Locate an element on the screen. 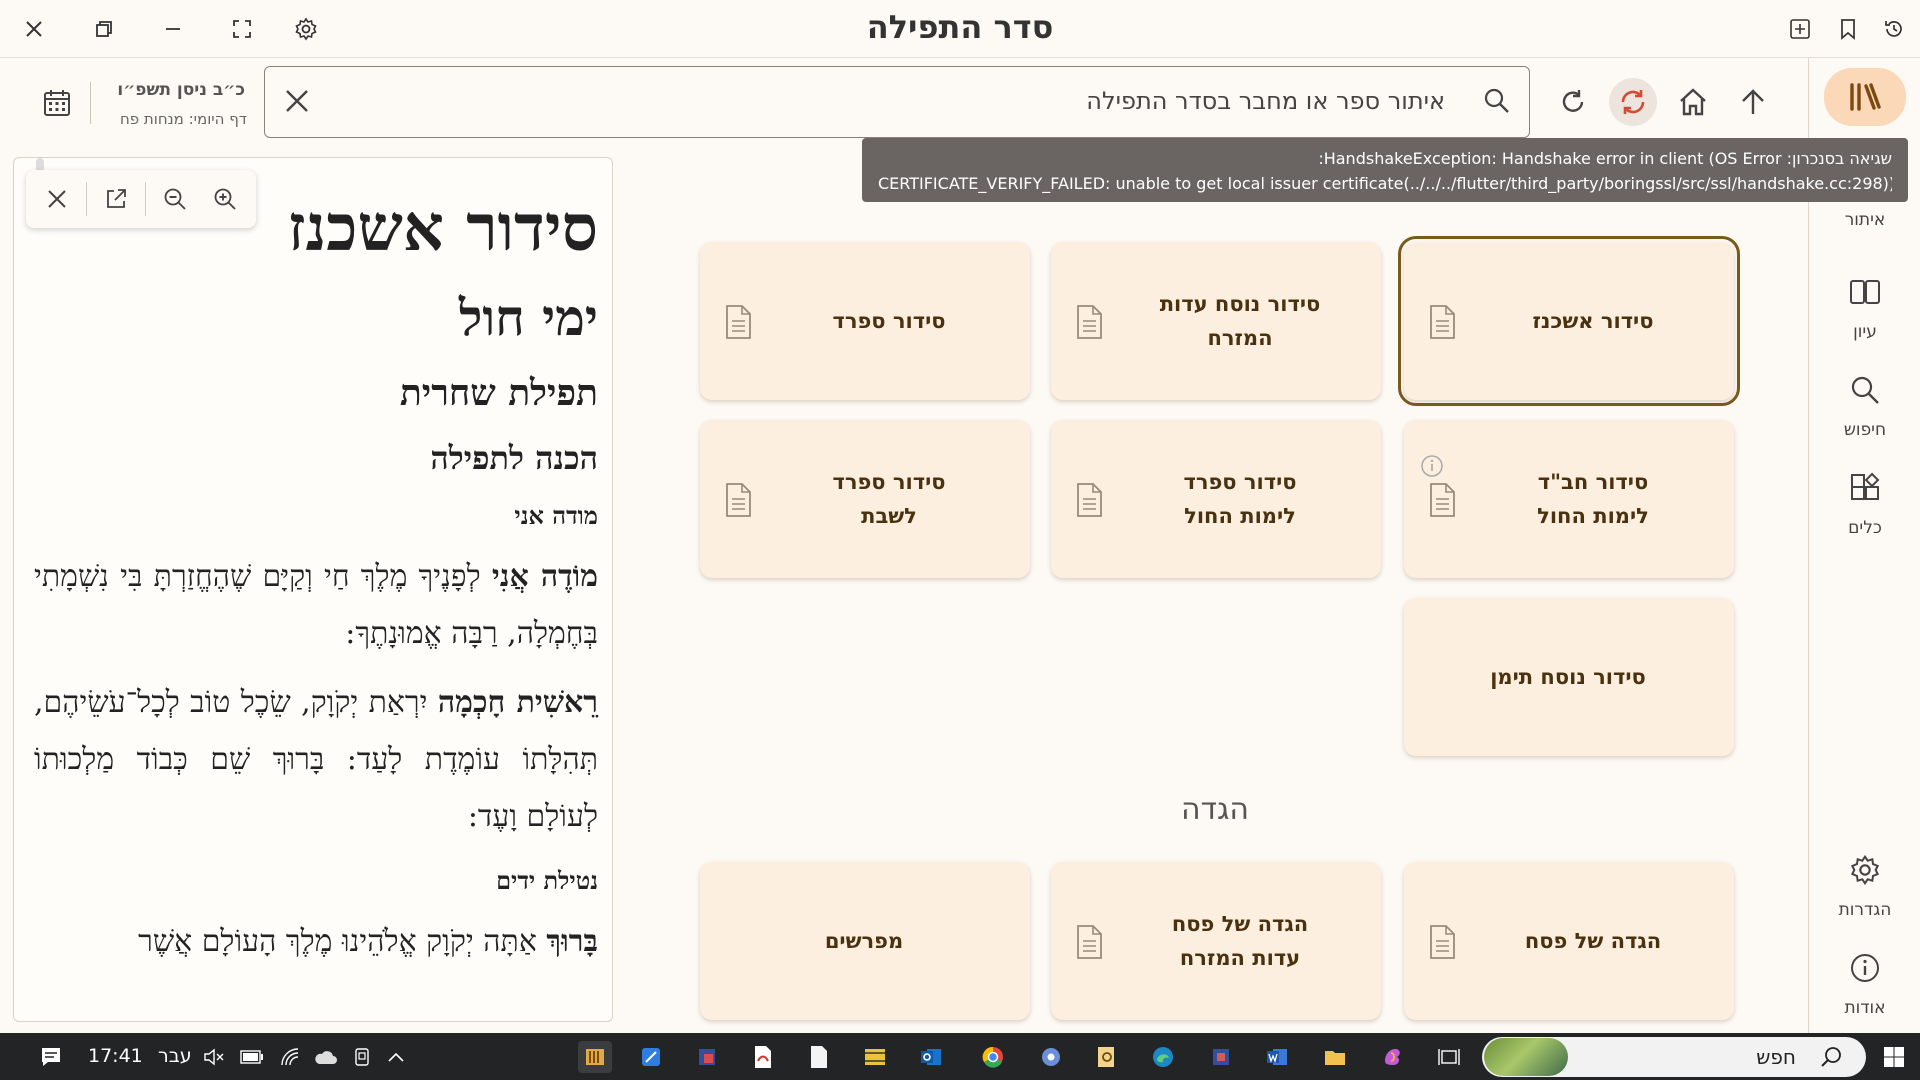 Image resolution: width=1920 pixels, height=1080 pixels. book-card-siddur-chabad-weekday: סידור חב"ד לימות החול is located at coordinates (1569, 499).